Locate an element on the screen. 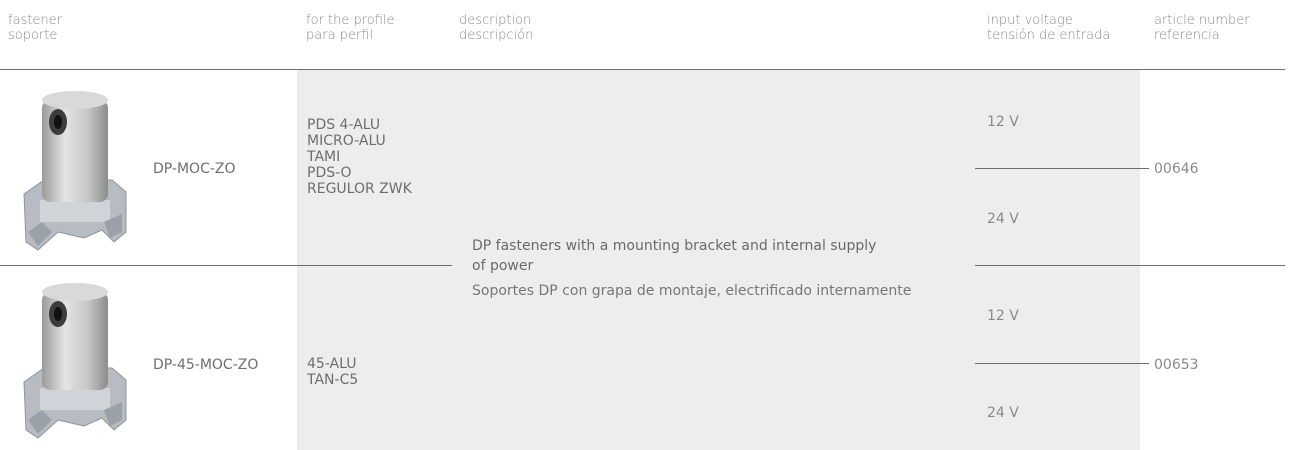 The width and height of the screenshot is (1289, 450). product-model: DP-45-MOC-ZO is located at coordinates (206, 365).